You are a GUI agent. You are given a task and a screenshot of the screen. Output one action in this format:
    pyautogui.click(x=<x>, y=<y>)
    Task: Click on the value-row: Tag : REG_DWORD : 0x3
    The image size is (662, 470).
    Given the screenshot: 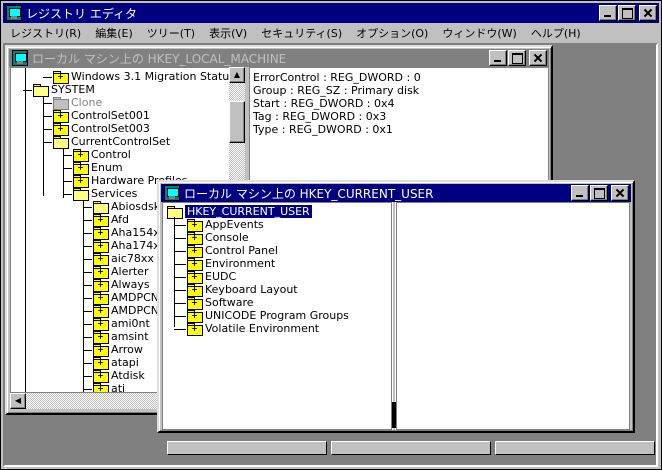 What is the action you would take?
    pyautogui.click(x=319, y=116)
    